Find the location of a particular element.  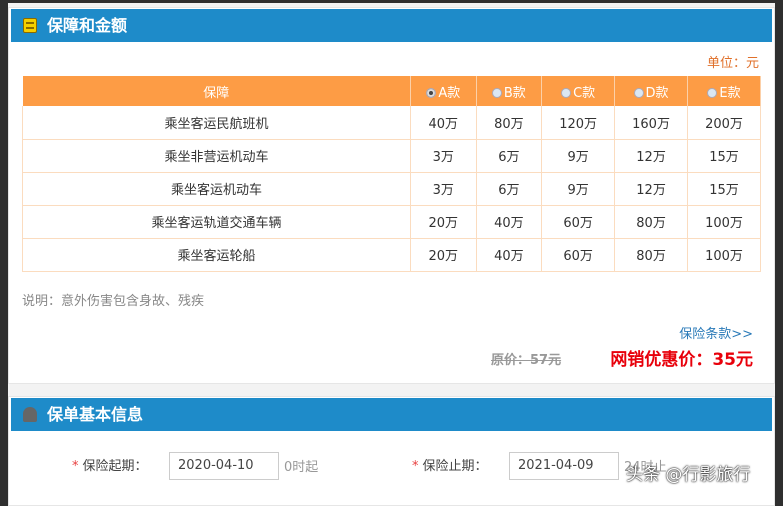

watermark: 头条 @行影旅行 is located at coordinates (688, 475).